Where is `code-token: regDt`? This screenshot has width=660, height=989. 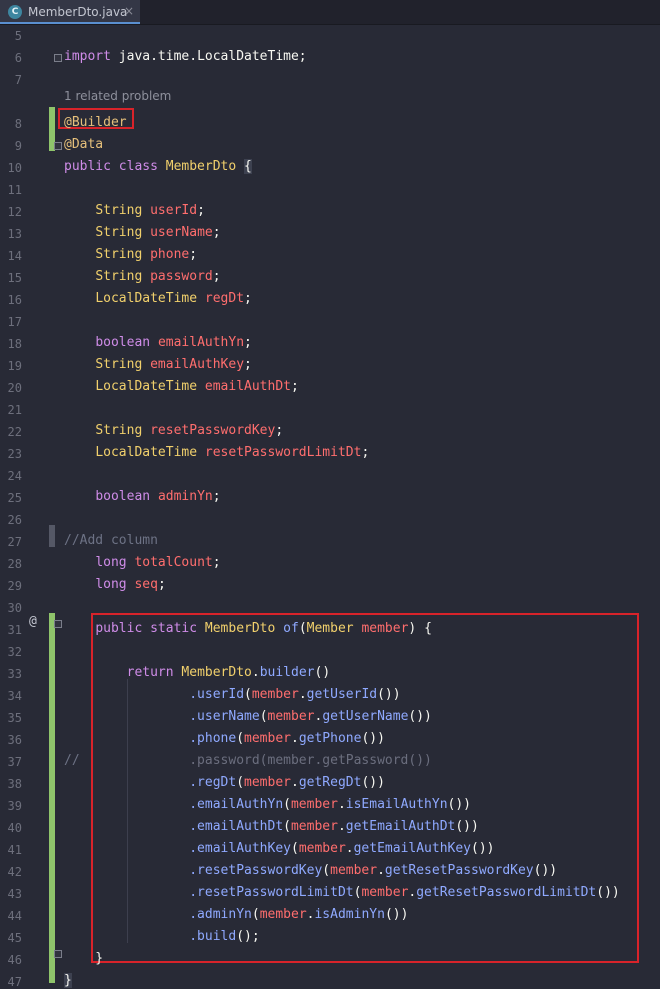
code-token: regDt is located at coordinates (224, 298).